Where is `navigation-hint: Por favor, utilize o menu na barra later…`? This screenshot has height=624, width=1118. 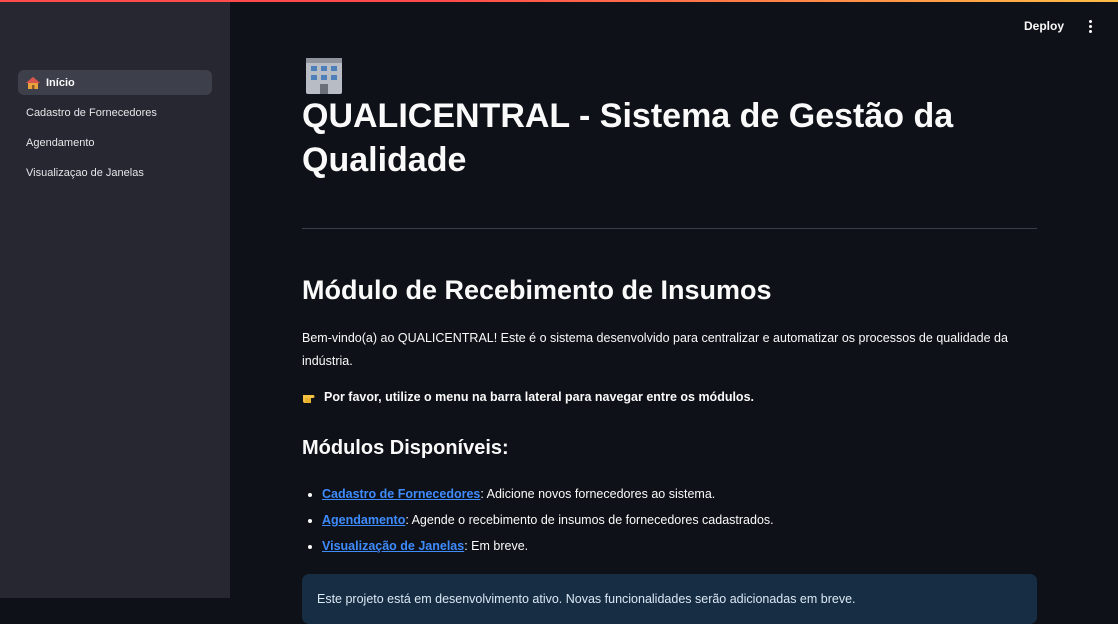 navigation-hint: Por favor, utilize o menu na barra later… is located at coordinates (669, 397).